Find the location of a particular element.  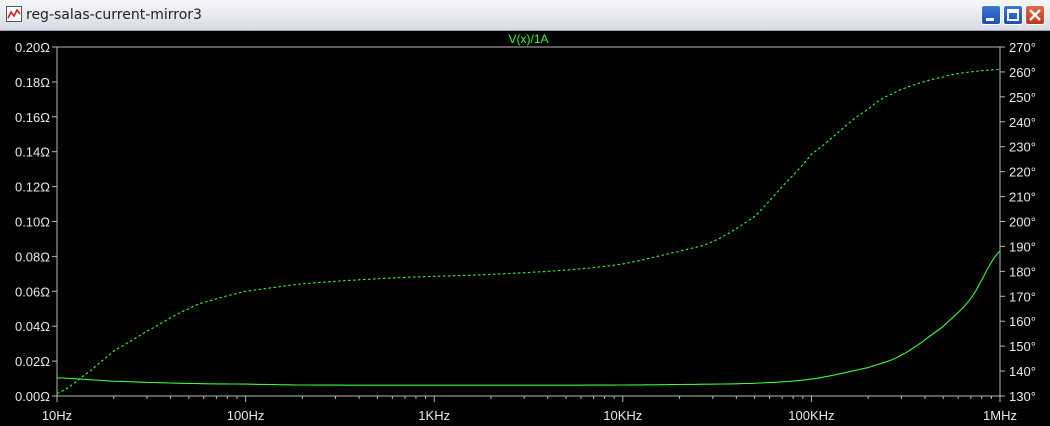

right-tick-label: 270° is located at coordinates (1022, 47).